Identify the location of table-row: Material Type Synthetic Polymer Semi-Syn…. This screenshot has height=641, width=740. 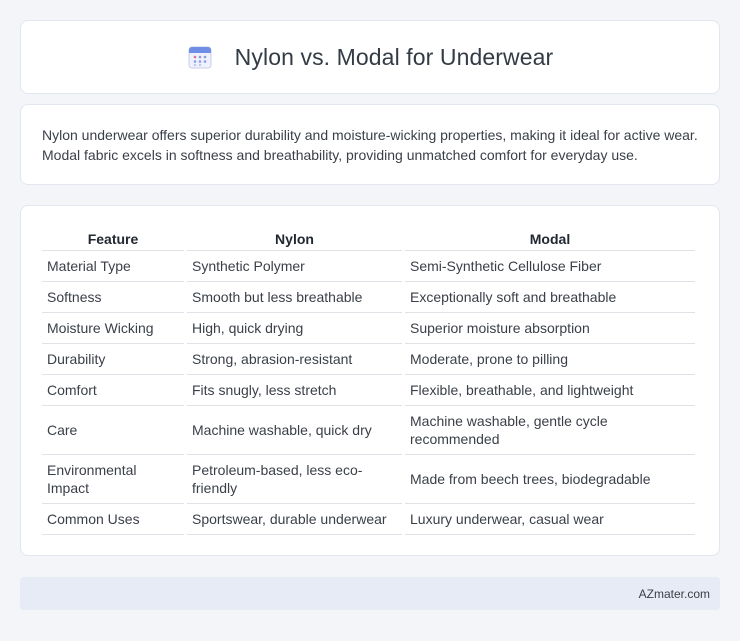
(368, 266).